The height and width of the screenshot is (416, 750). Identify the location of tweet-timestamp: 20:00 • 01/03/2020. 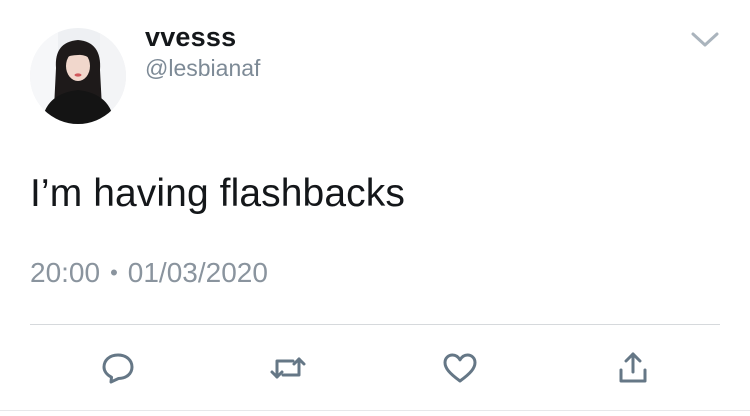
(149, 273).